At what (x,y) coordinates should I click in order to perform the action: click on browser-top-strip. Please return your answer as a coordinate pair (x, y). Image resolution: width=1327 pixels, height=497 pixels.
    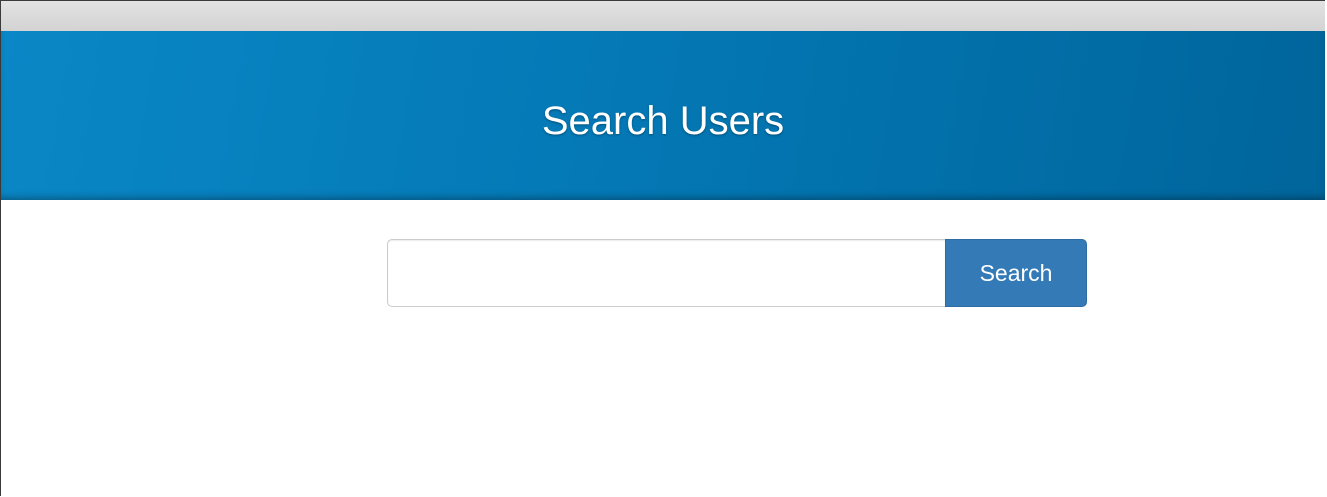
    Looking at the image, I should click on (663, 16).